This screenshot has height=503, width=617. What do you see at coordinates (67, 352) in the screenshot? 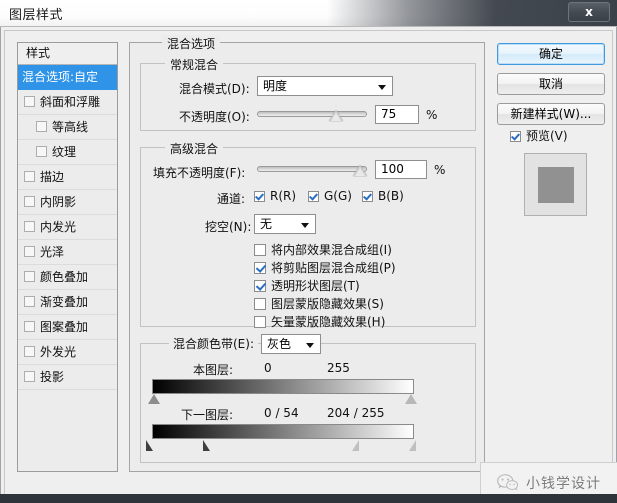
I see `sidebar-item-outer-glow: 外发光` at bounding box center [67, 352].